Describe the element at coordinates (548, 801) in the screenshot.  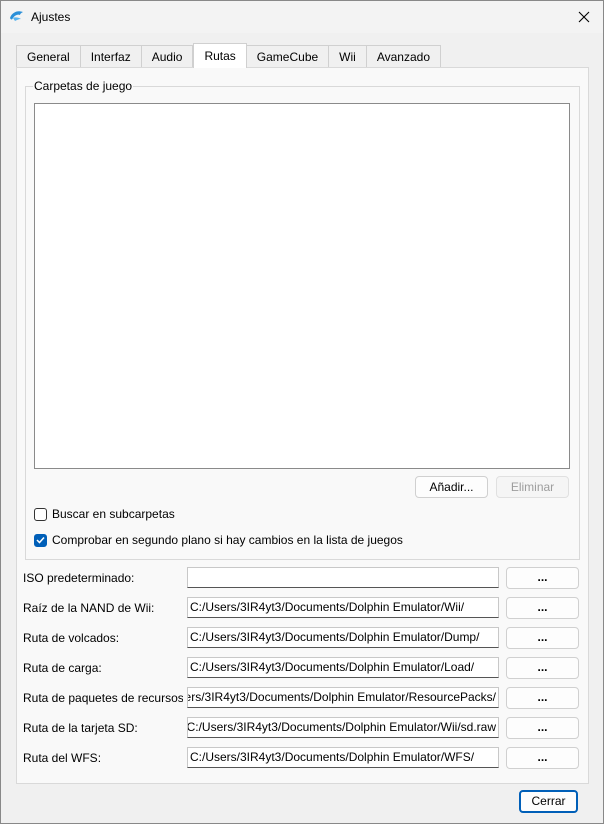
I see `close-button: Cerrar` at that location.